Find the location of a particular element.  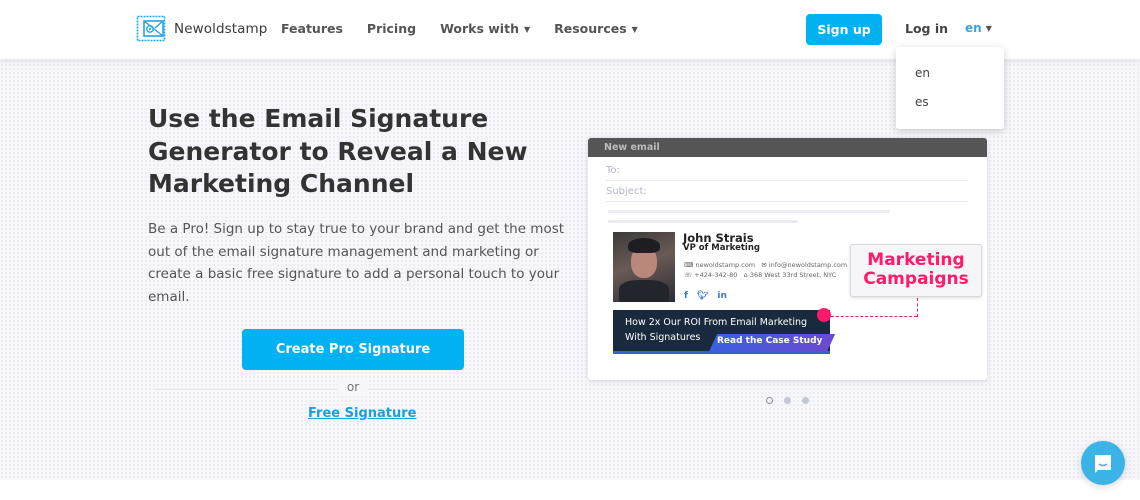

main-nav: Features Pricing Works with ▼ Resources ▼ is located at coordinates (459, 28).